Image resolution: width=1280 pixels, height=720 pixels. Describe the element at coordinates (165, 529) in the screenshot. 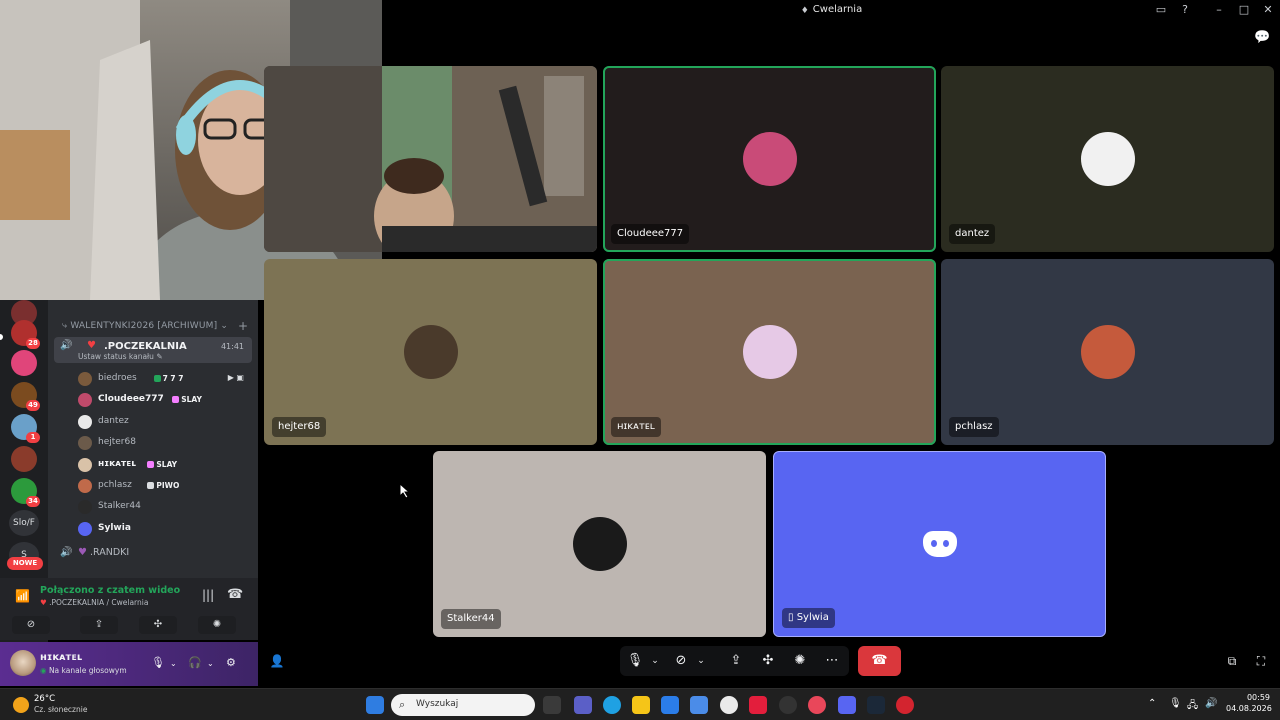

I see `voice-member: Sylwia` at that location.